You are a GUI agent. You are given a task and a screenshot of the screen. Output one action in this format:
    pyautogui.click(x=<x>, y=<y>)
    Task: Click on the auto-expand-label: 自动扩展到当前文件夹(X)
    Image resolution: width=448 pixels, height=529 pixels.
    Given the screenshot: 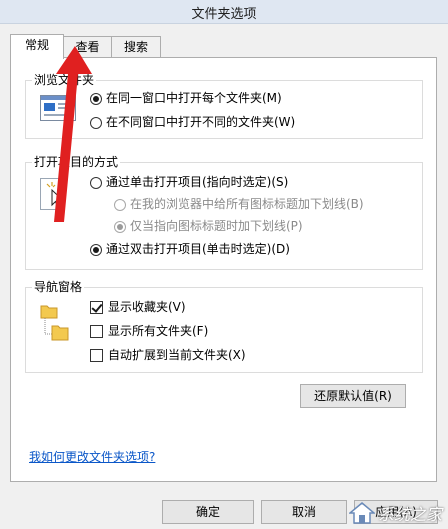 What is the action you would take?
    pyautogui.click(x=177, y=355)
    